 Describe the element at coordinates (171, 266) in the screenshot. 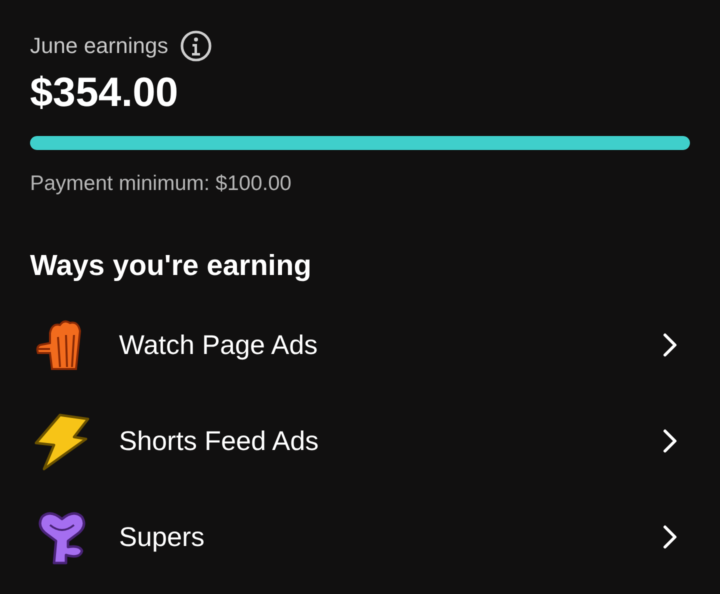

I see `section-heading: Ways you're earning` at that location.